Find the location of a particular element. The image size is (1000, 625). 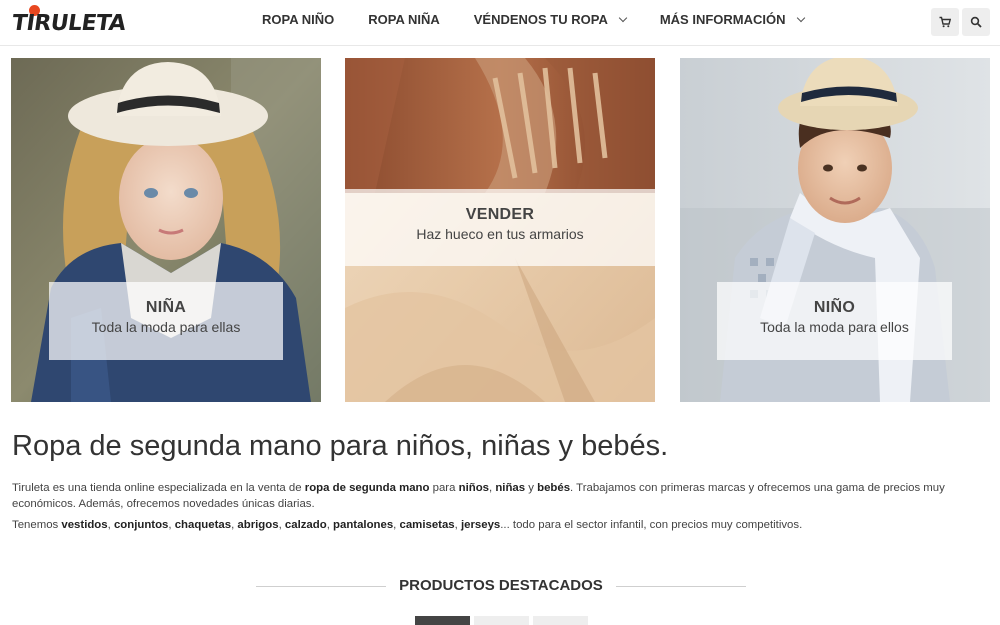

product-tabs is located at coordinates (503, 620).